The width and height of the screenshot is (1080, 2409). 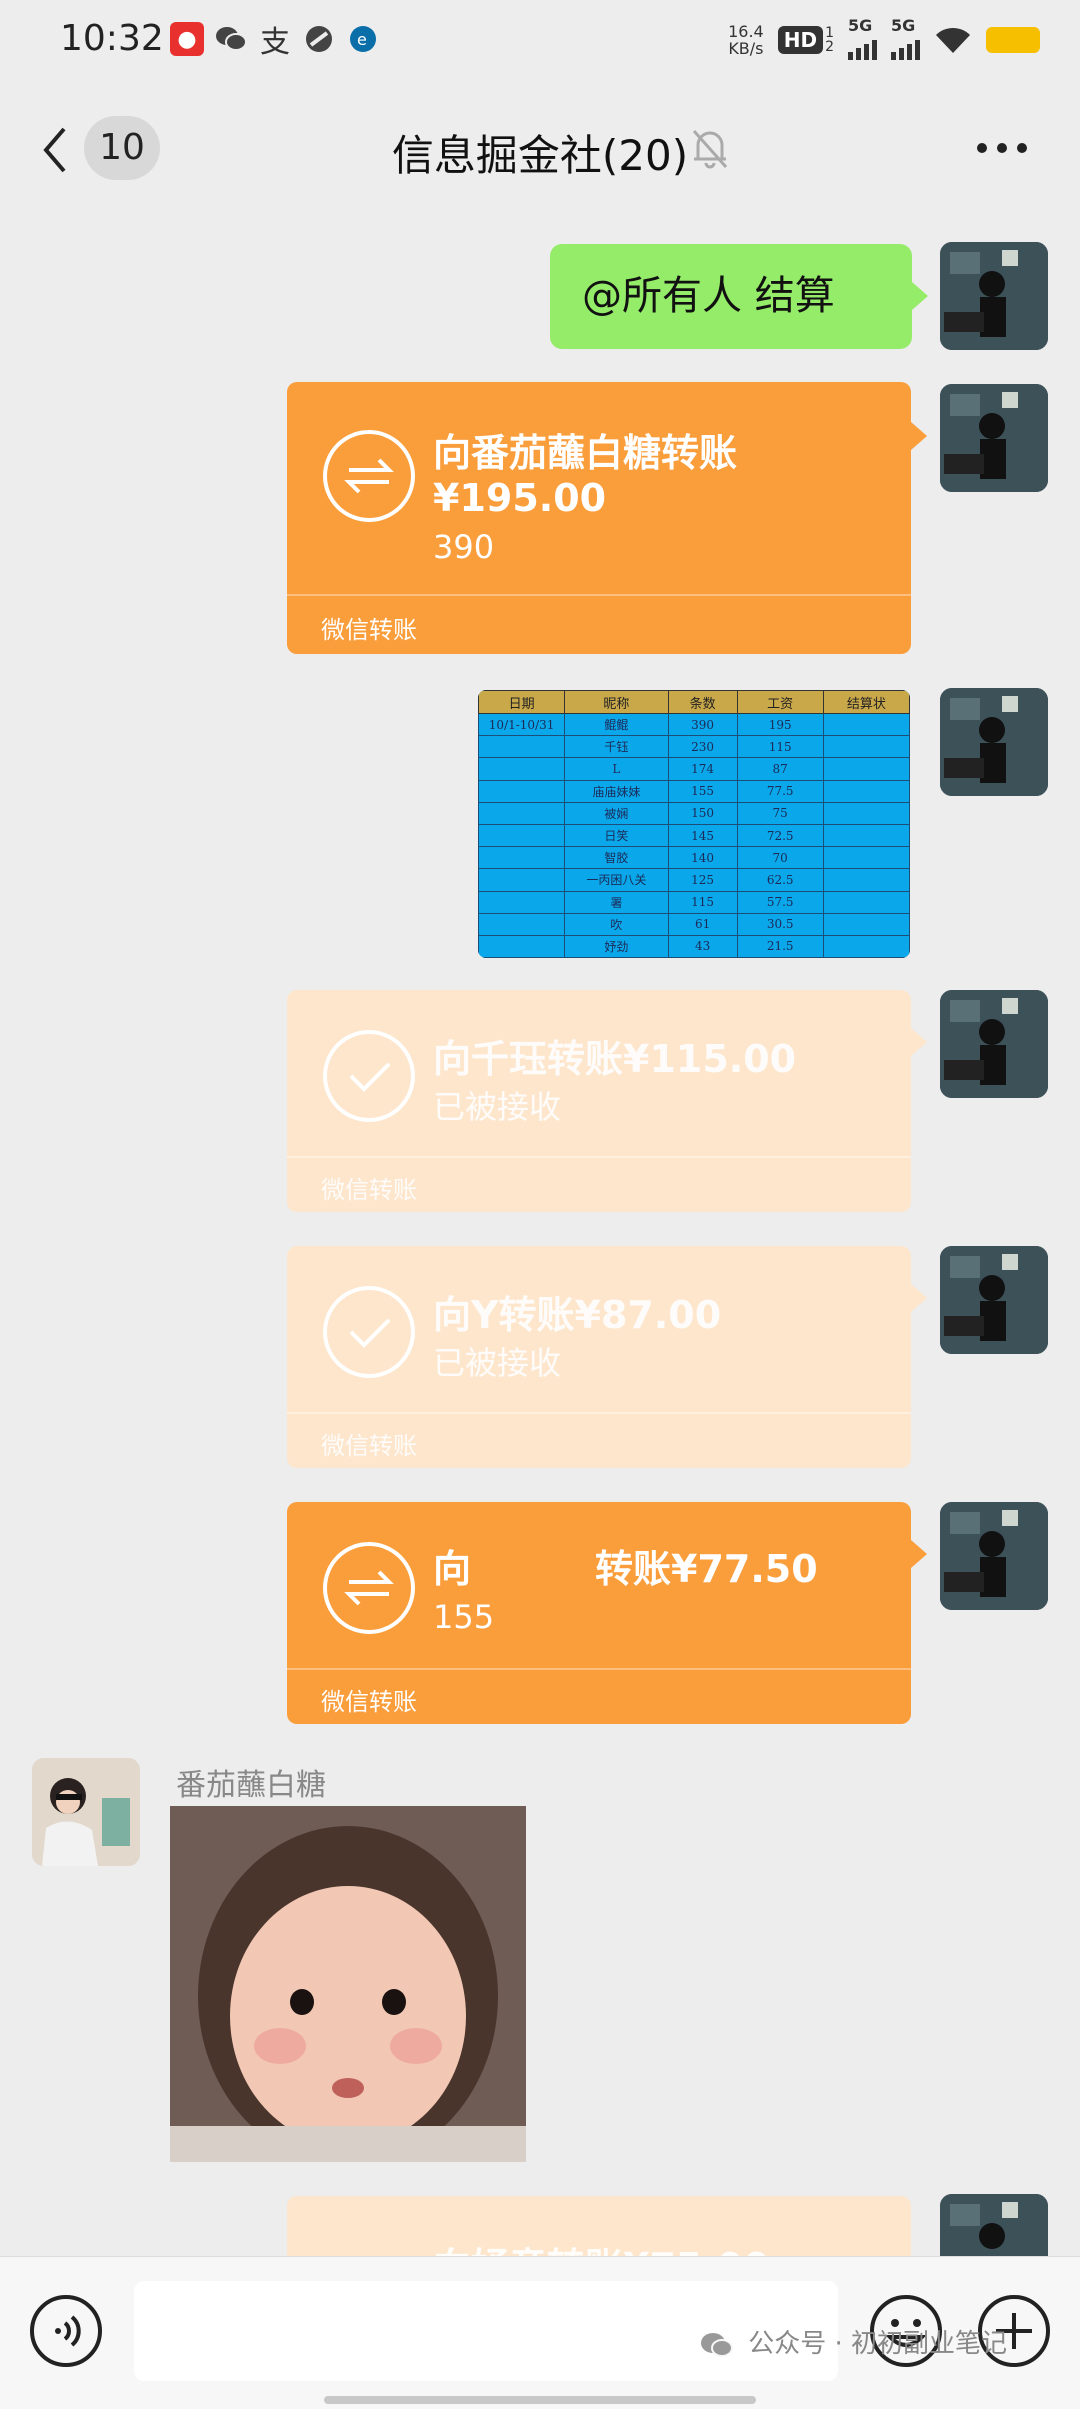 I want to click on table-cell: 日笑, so click(x=616, y=835).